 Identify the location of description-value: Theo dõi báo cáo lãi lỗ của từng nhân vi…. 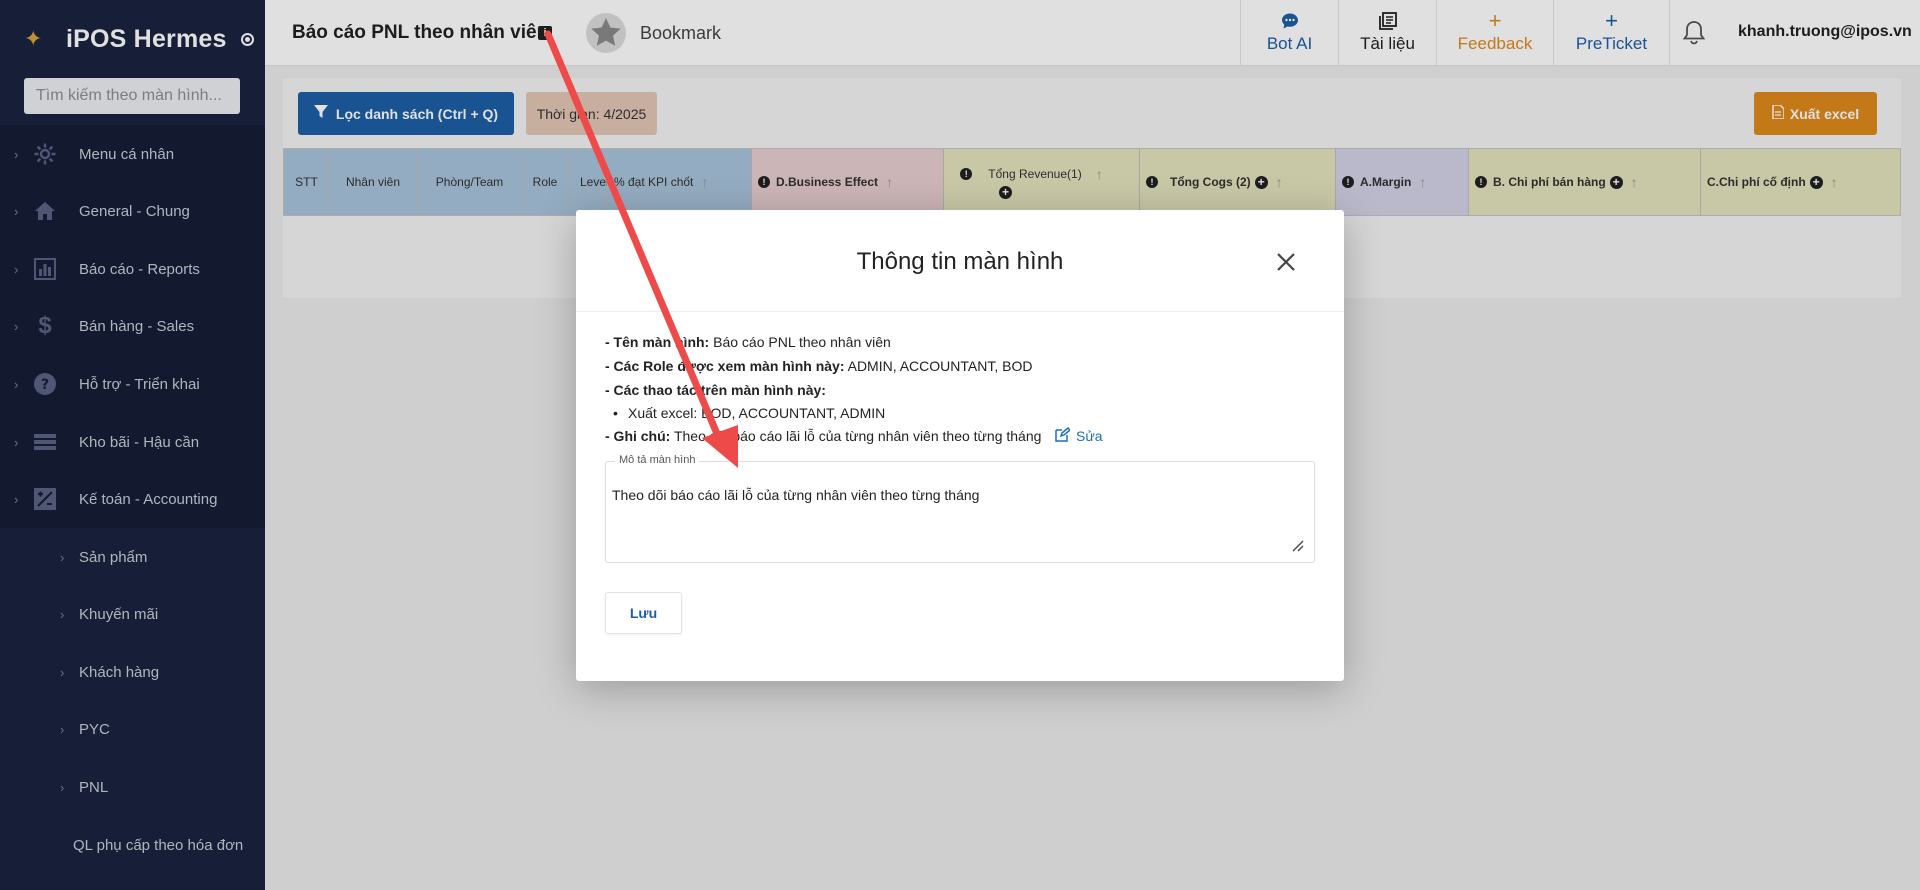
(795, 495).